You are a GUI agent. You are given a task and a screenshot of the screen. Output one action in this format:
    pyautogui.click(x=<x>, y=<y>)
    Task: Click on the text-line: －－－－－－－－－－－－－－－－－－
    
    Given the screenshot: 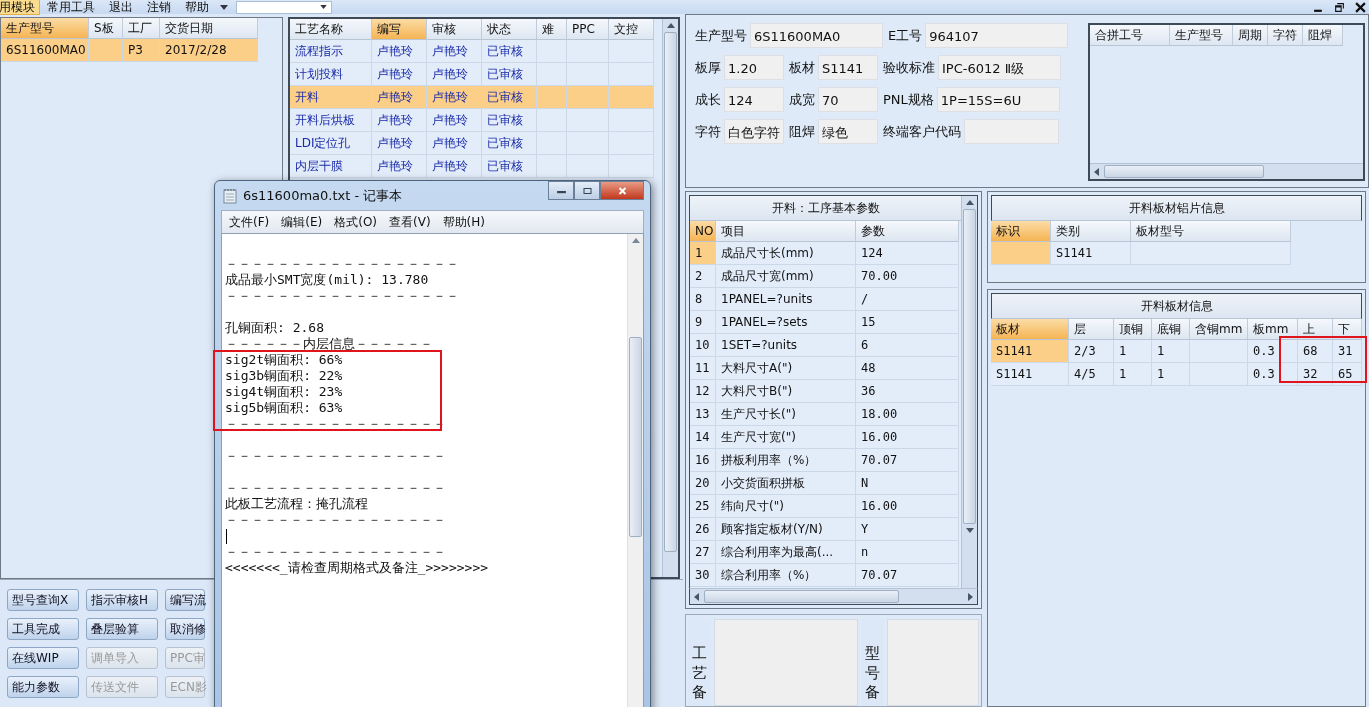 What is the action you would take?
    pyautogui.click(x=342, y=296)
    